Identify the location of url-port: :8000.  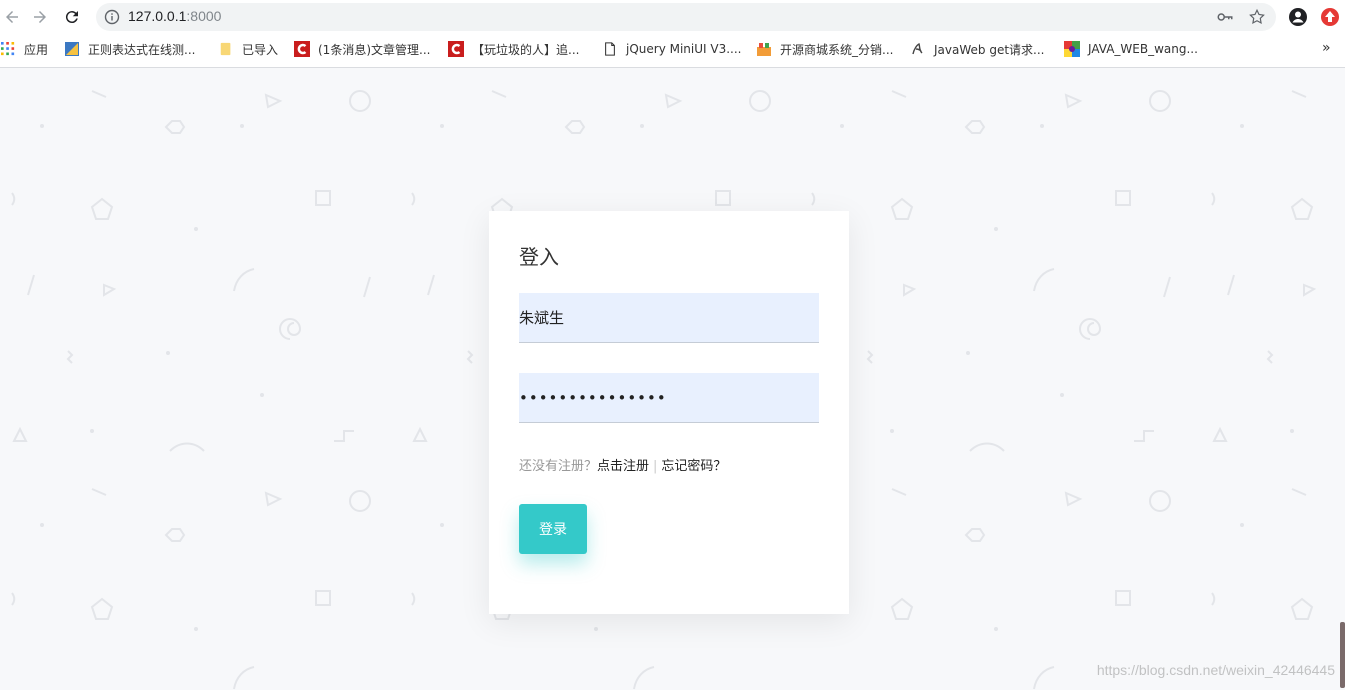
(204, 16).